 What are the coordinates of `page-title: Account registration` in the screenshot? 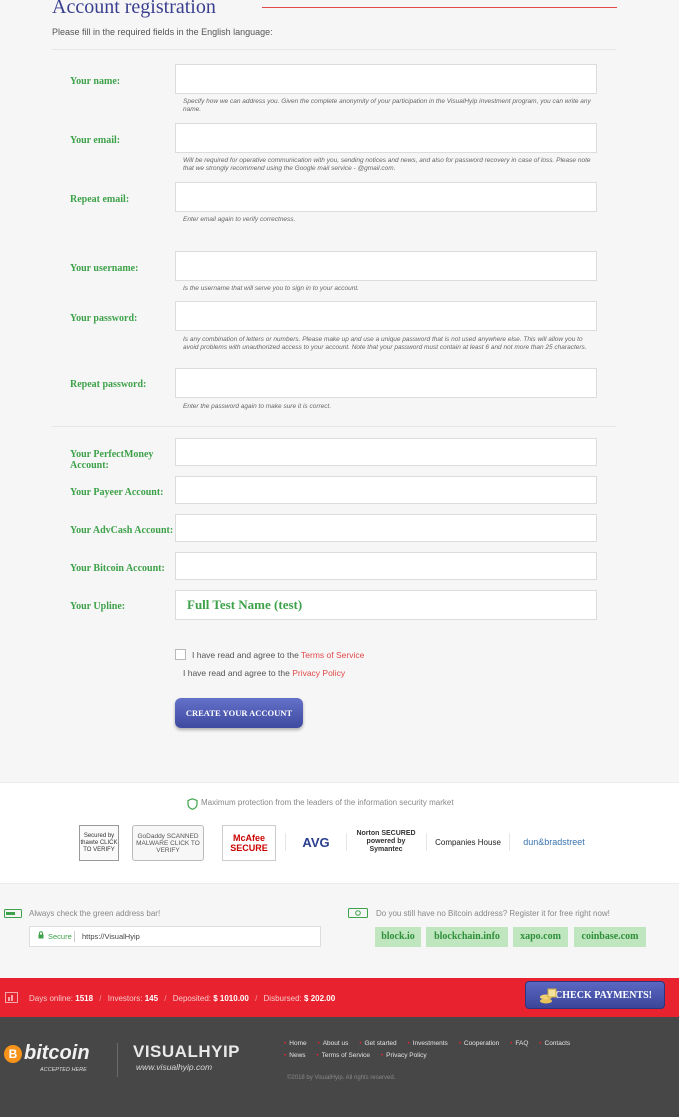 It's located at (134, 9).